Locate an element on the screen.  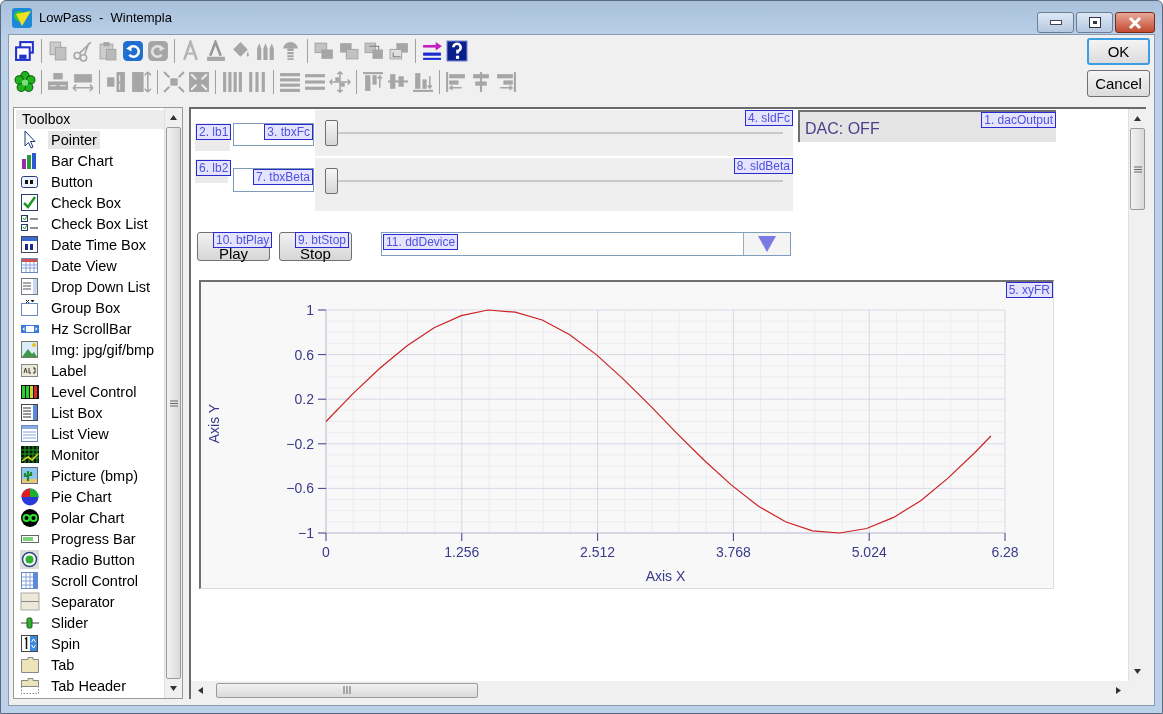
toolbox-item: Level Control is located at coordinates (94, 391).